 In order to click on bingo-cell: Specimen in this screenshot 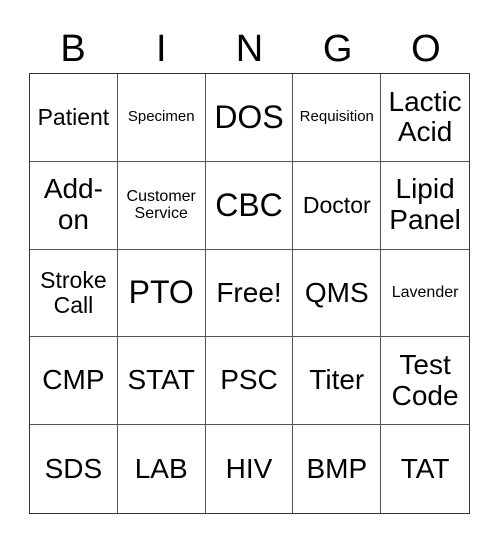, I will do `click(161, 118)`.